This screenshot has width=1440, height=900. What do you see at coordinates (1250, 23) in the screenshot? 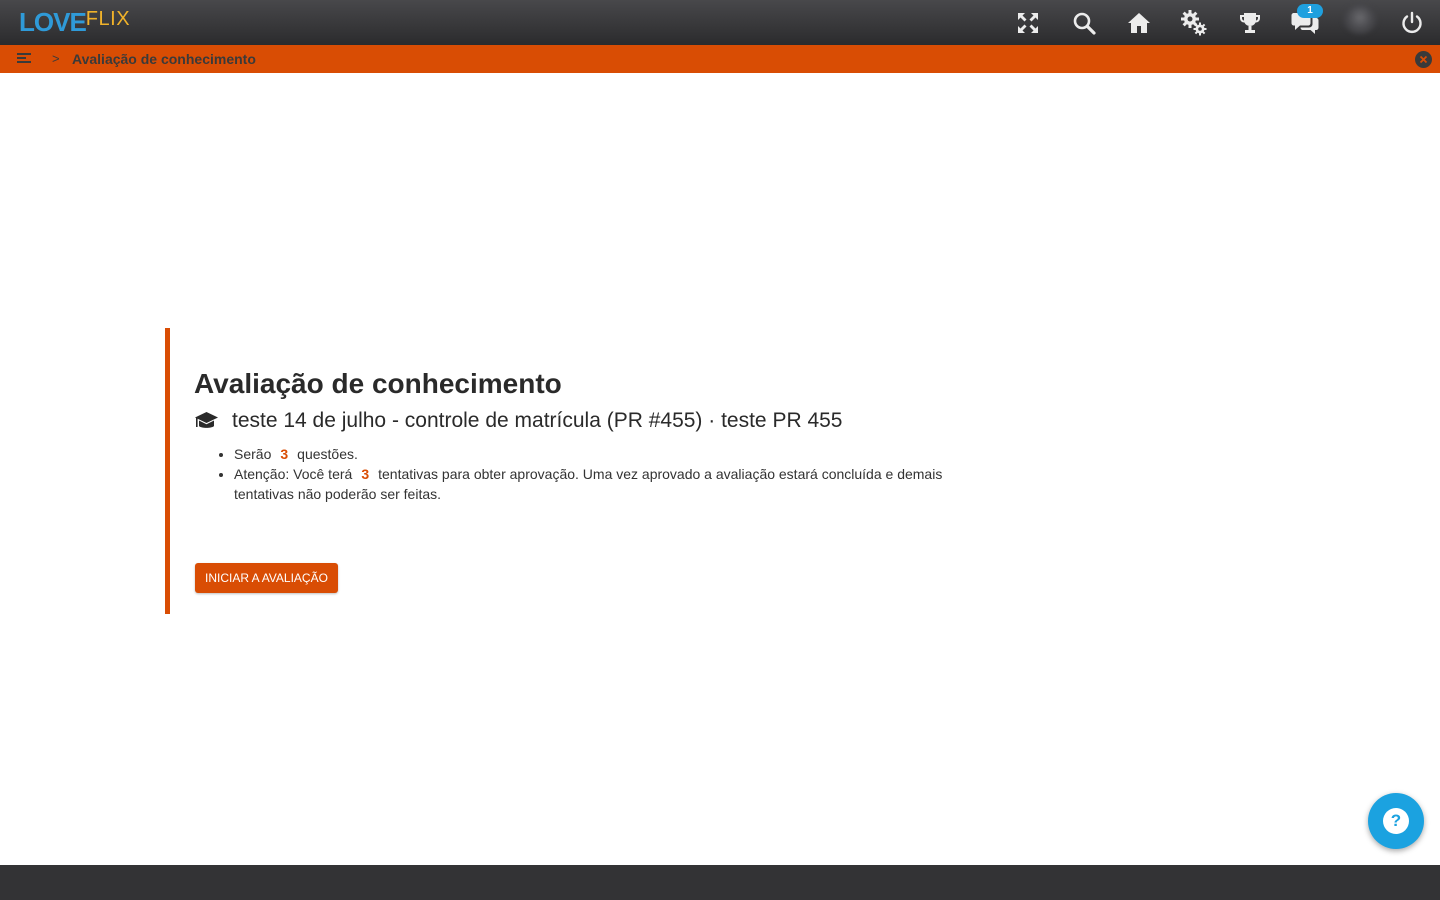
I see `trophy-icon` at bounding box center [1250, 23].